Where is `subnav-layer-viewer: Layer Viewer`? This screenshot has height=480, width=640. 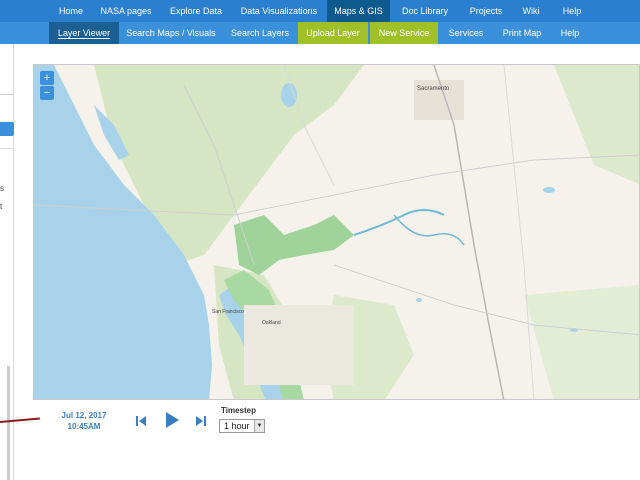 subnav-layer-viewer: Layer Viewer is located at coordinates (84, 33).